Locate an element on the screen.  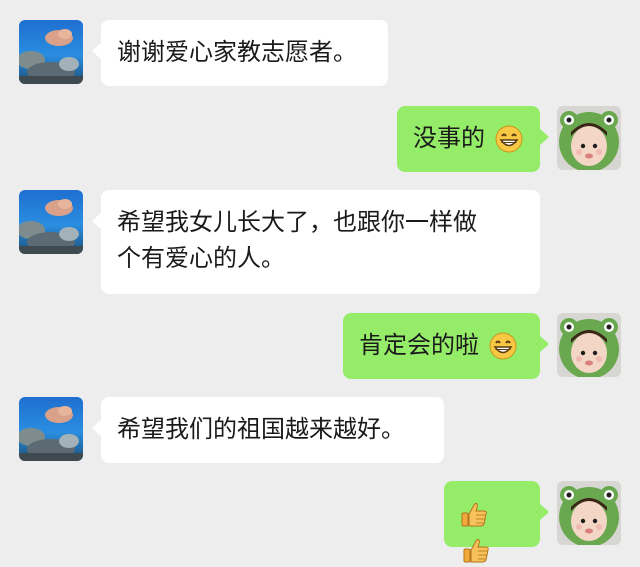
message-row-4: 肯定会的啦 is located at coordinates (320, 346).